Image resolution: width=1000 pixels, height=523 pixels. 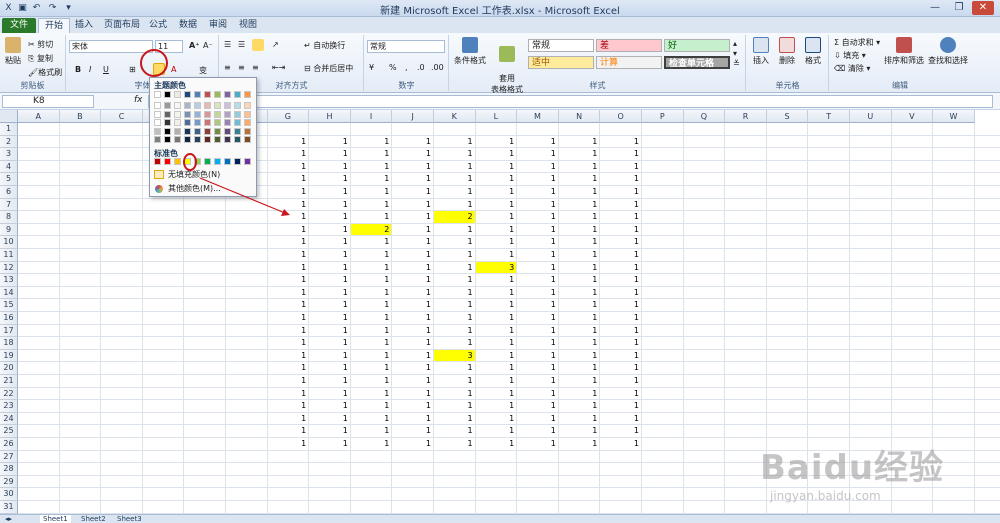 What do you see at coordinates (413, 116) in the screenshot?
I see `column-header-J: J` at bounding box center [413, 116].